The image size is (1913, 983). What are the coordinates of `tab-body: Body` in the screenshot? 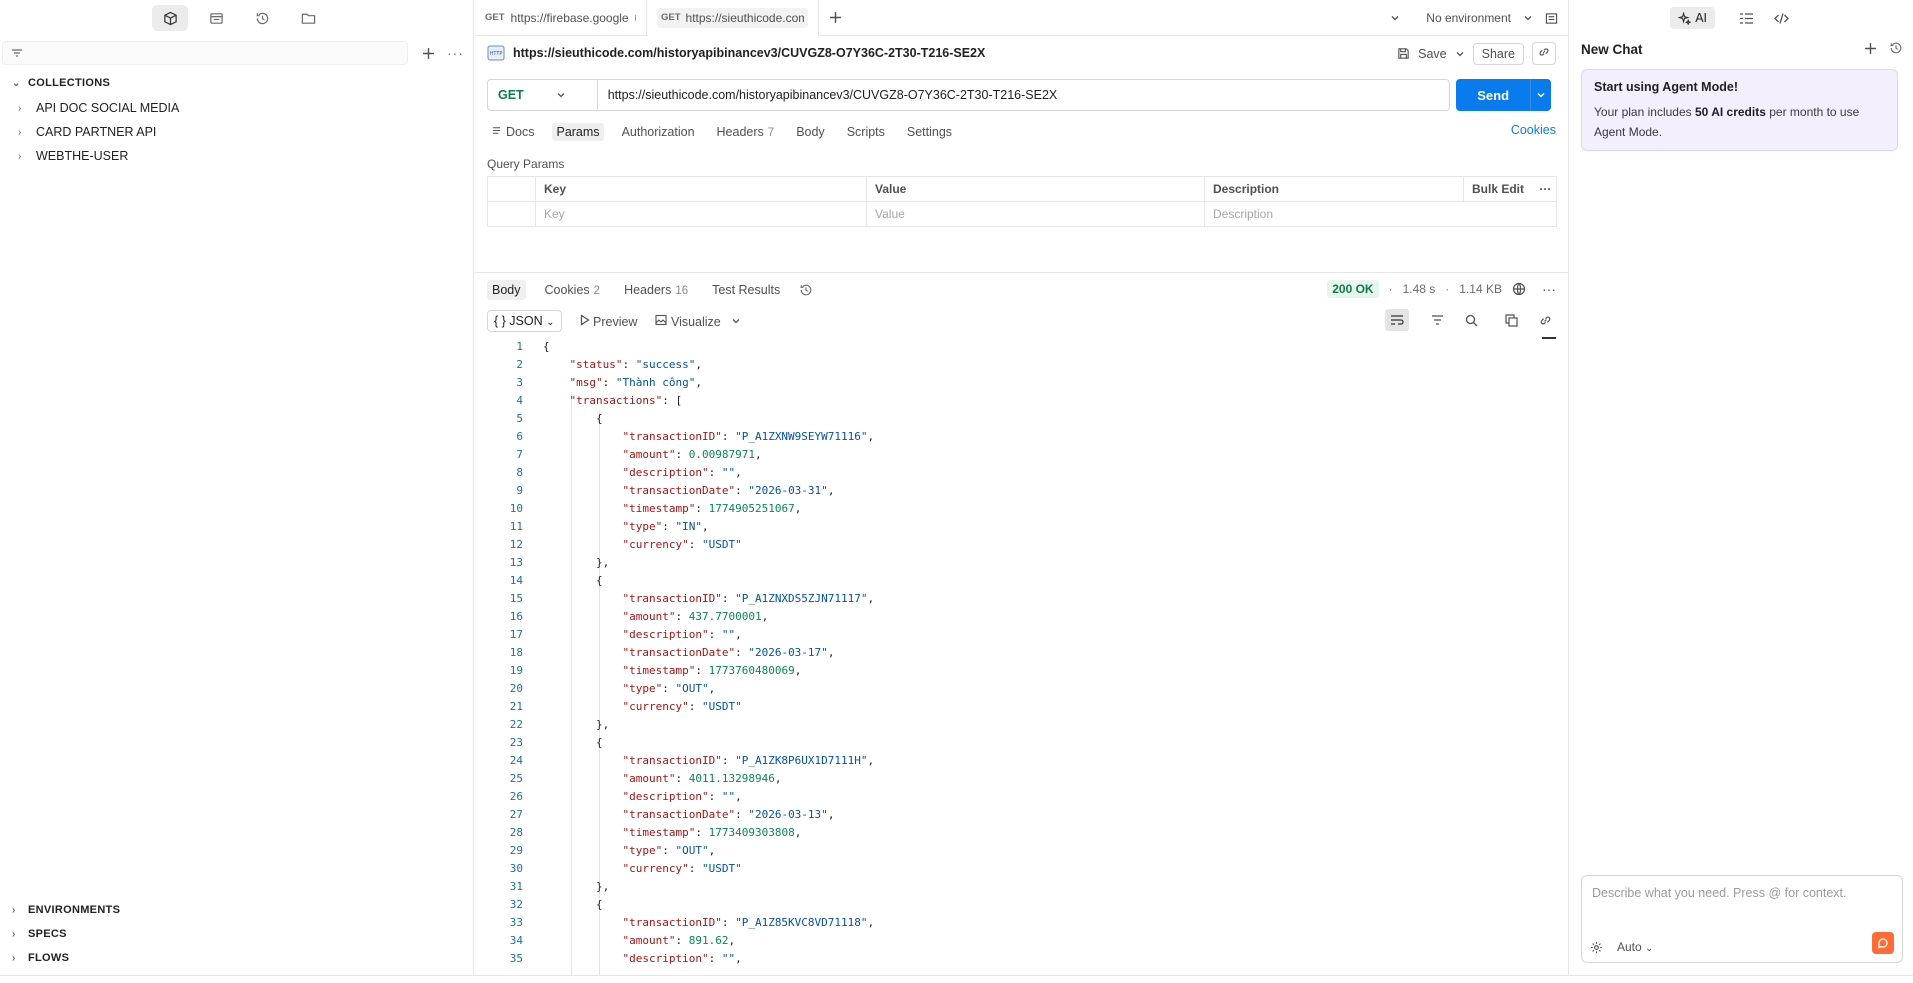 It's located at (810, 132).